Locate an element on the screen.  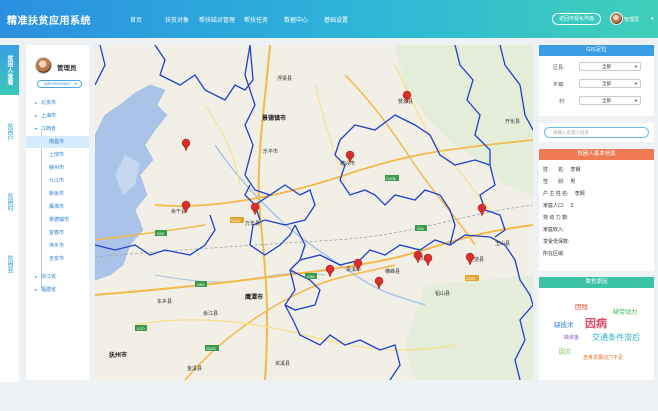
tree-item-jian: 吉安市 is located at coordinates (57, 259).